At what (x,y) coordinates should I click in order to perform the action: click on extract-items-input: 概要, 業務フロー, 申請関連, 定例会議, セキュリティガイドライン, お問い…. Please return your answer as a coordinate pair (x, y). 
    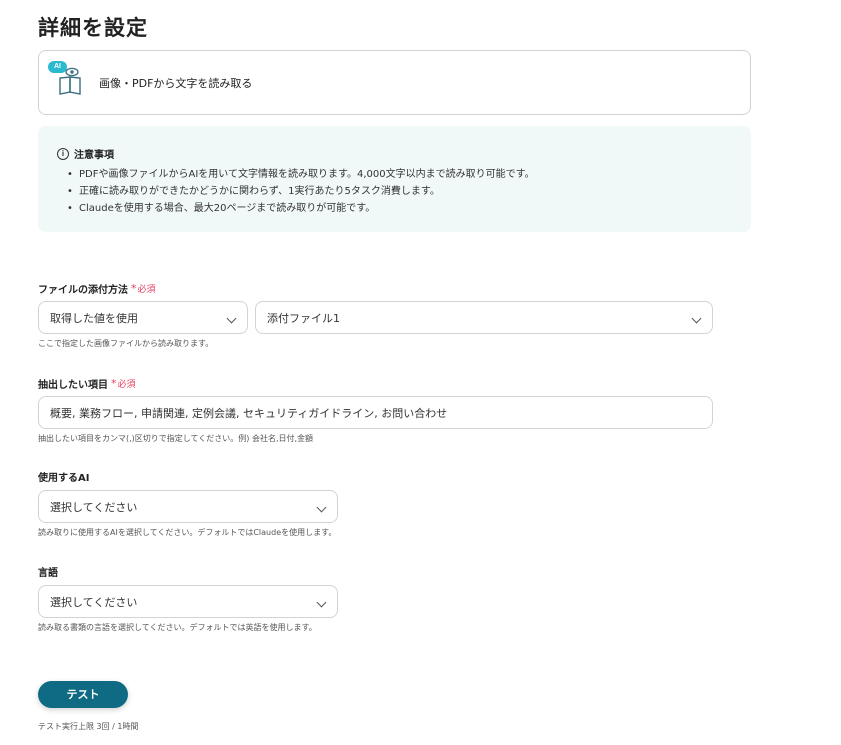
    Looking at the image, I should click on (375, 412).